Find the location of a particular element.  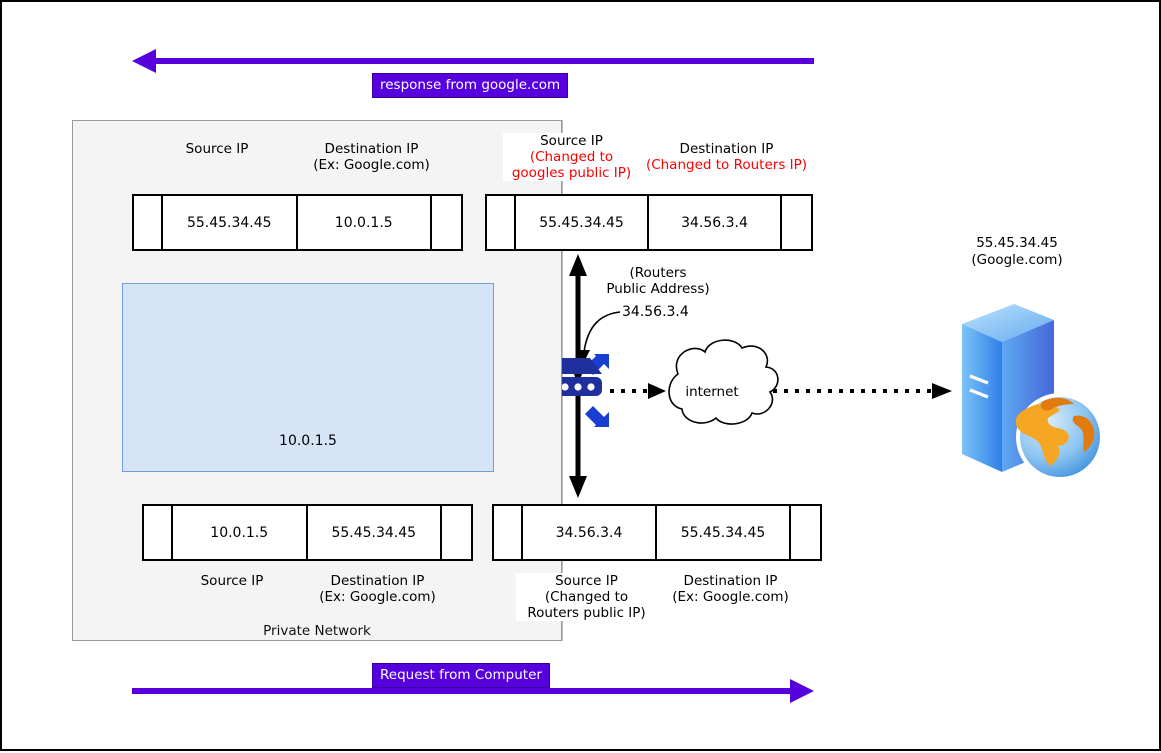

private-network-label: Private Network is located at coordinates (317, 631).